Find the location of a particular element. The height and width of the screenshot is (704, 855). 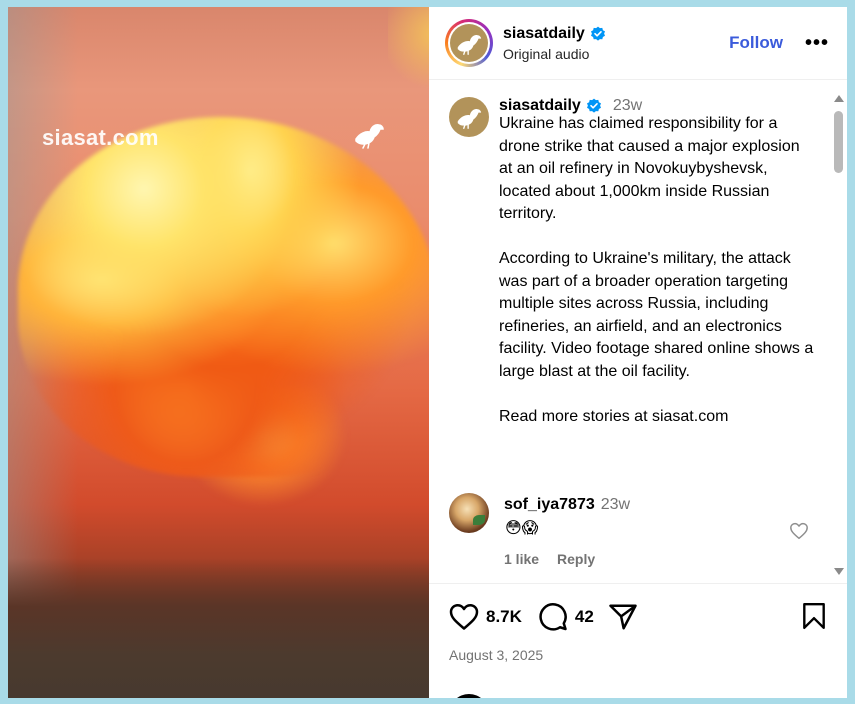

comment-icon is located at coordinates (553, 617).